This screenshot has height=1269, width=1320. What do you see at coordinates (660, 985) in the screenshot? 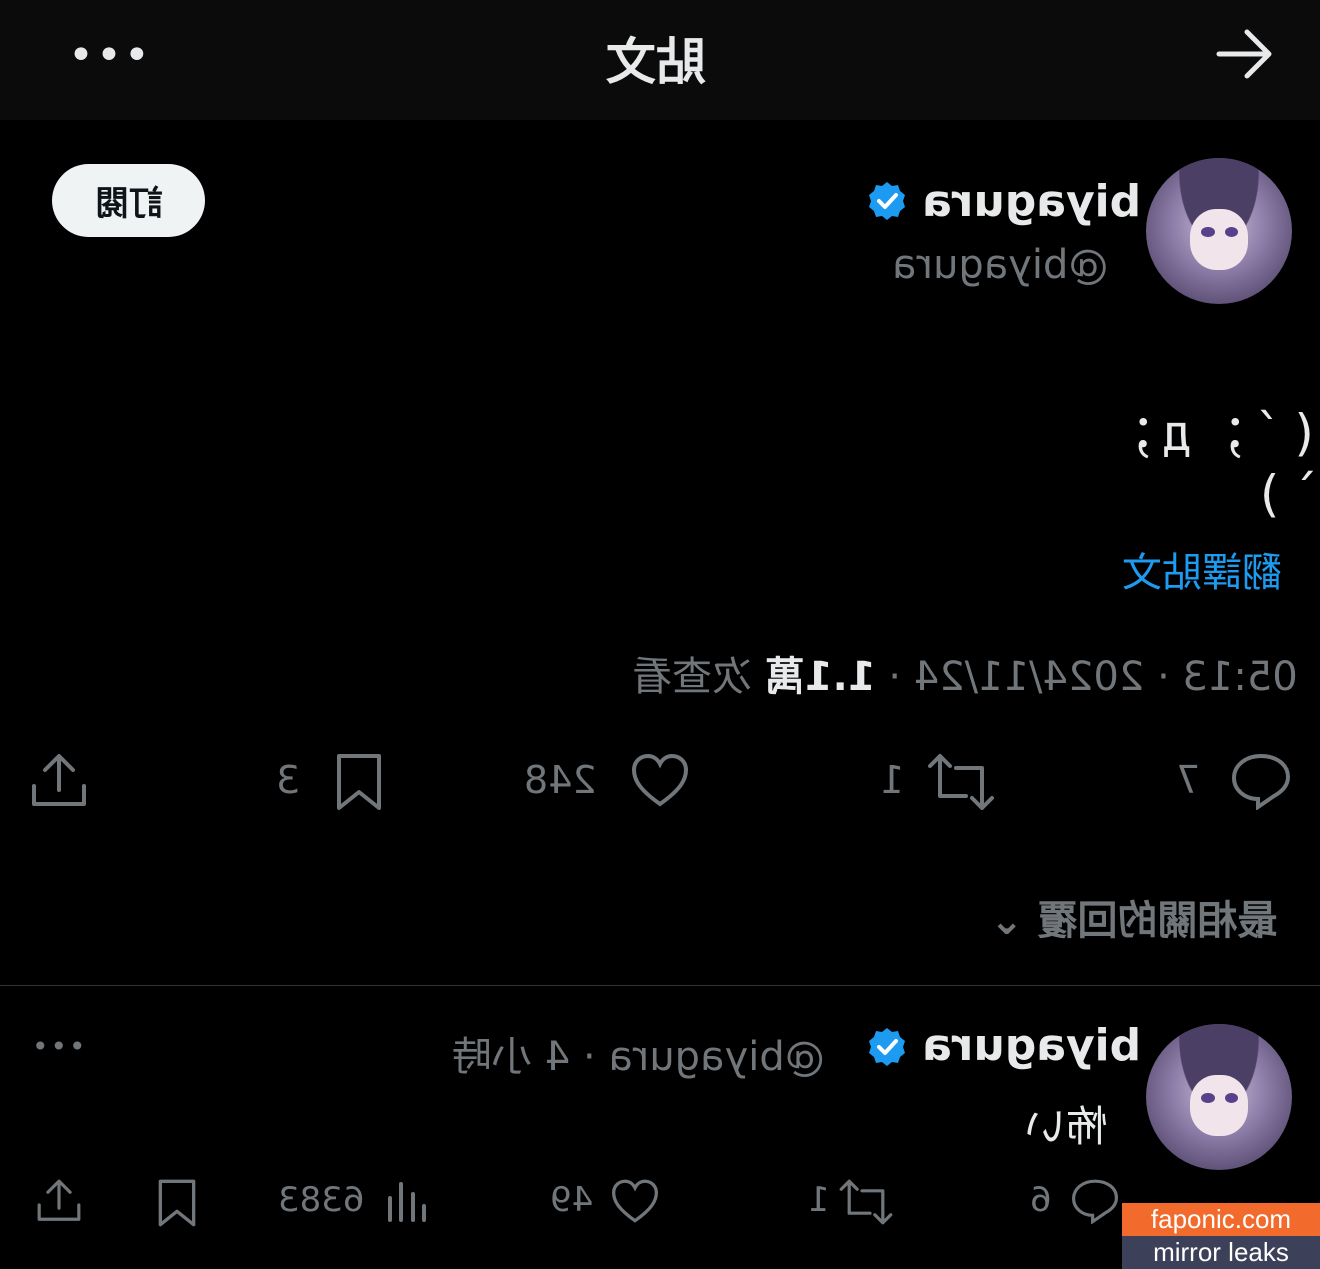
I see `divider` at bounding box center [660, 985].